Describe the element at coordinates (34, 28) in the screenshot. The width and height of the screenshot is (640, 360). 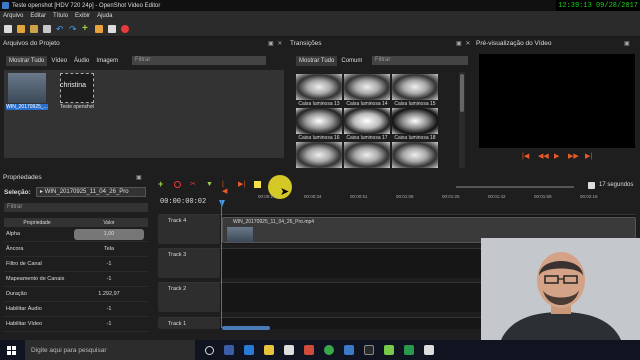
I see `save-project-icon` at that location.